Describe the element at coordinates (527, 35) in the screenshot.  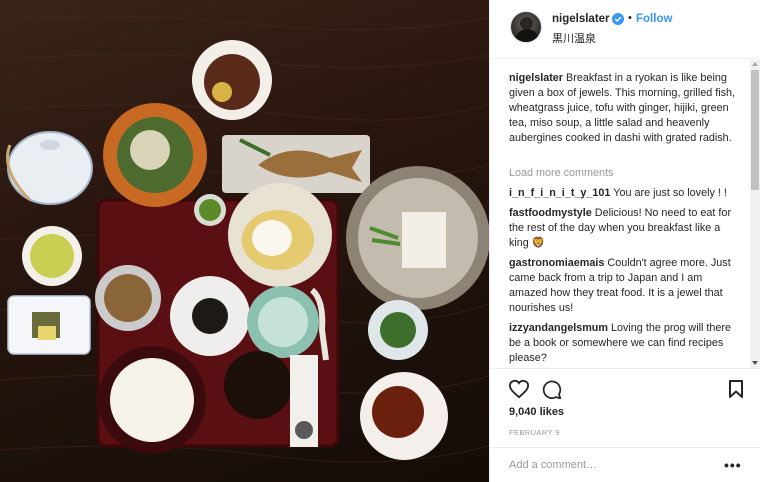
I see `avatar-body` at that location.